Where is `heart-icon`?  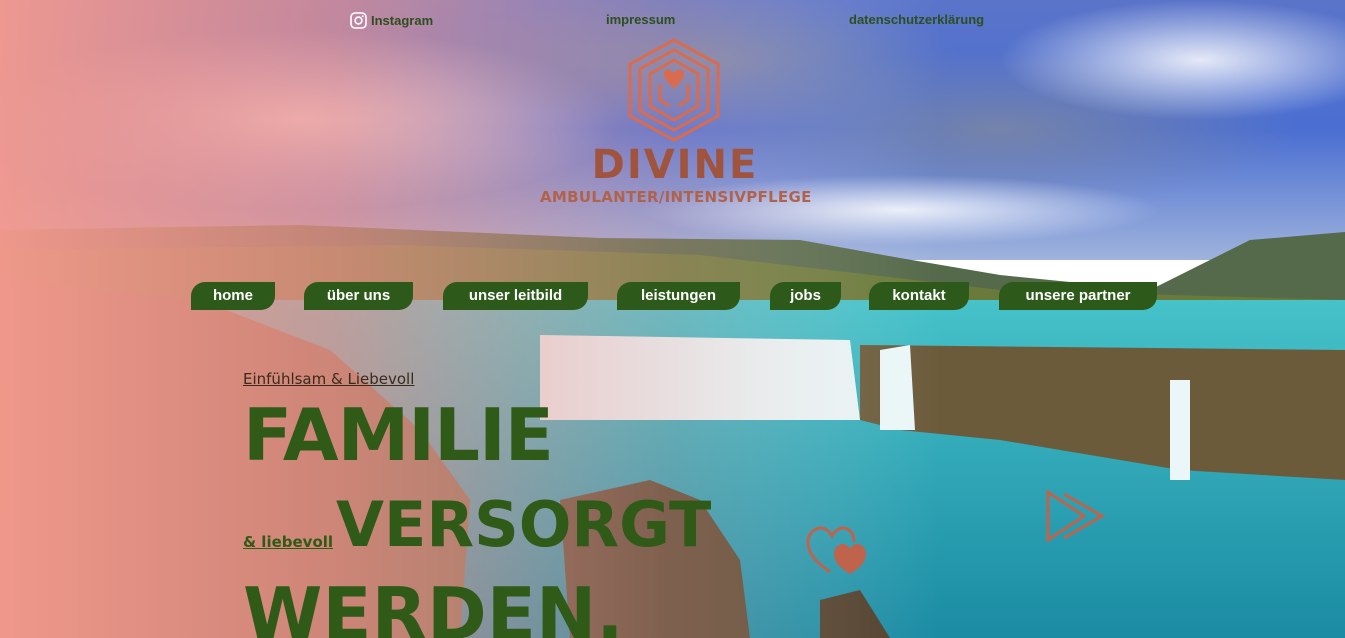 heart-icon is located at coordinates (836, 550).